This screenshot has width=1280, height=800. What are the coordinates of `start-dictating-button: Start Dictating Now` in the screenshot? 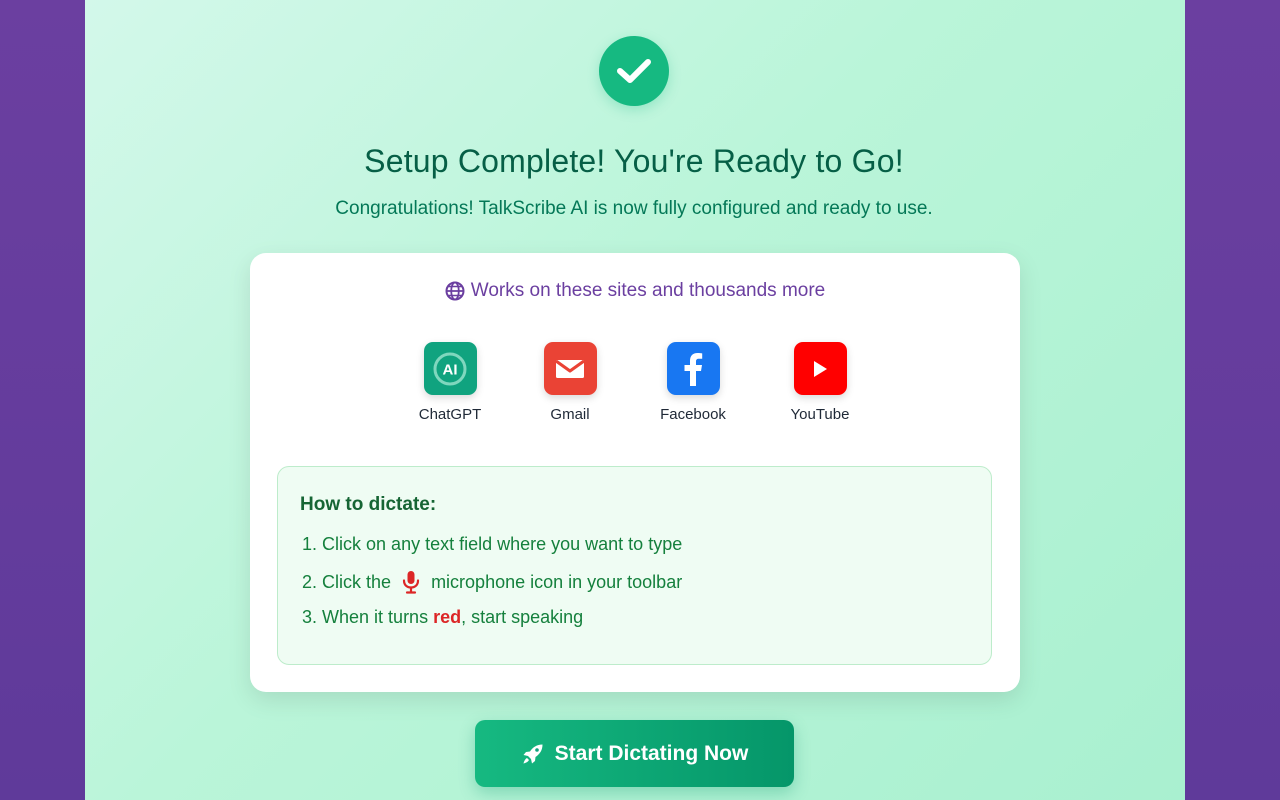 It's located at (634, 753).